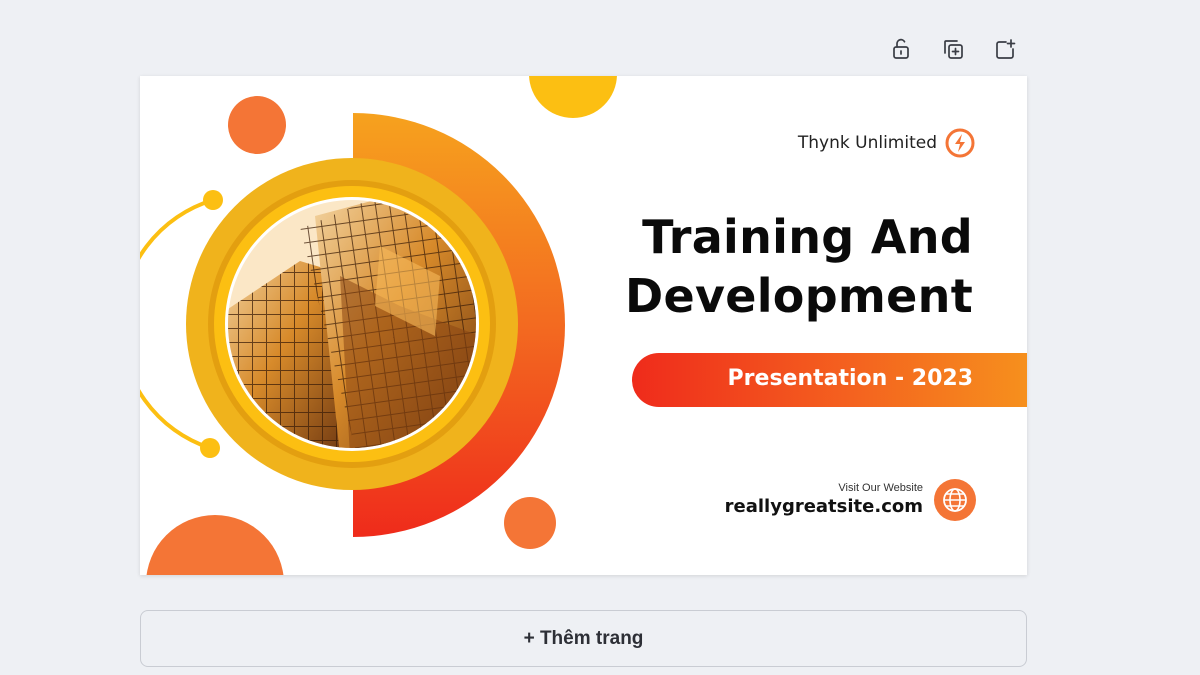 This screenshot has height=675, width=1200. What do you see at coordinates (257, 125) in the screenshot?
I see `decor-orange-circle-top` at bounding box center [257, 125].